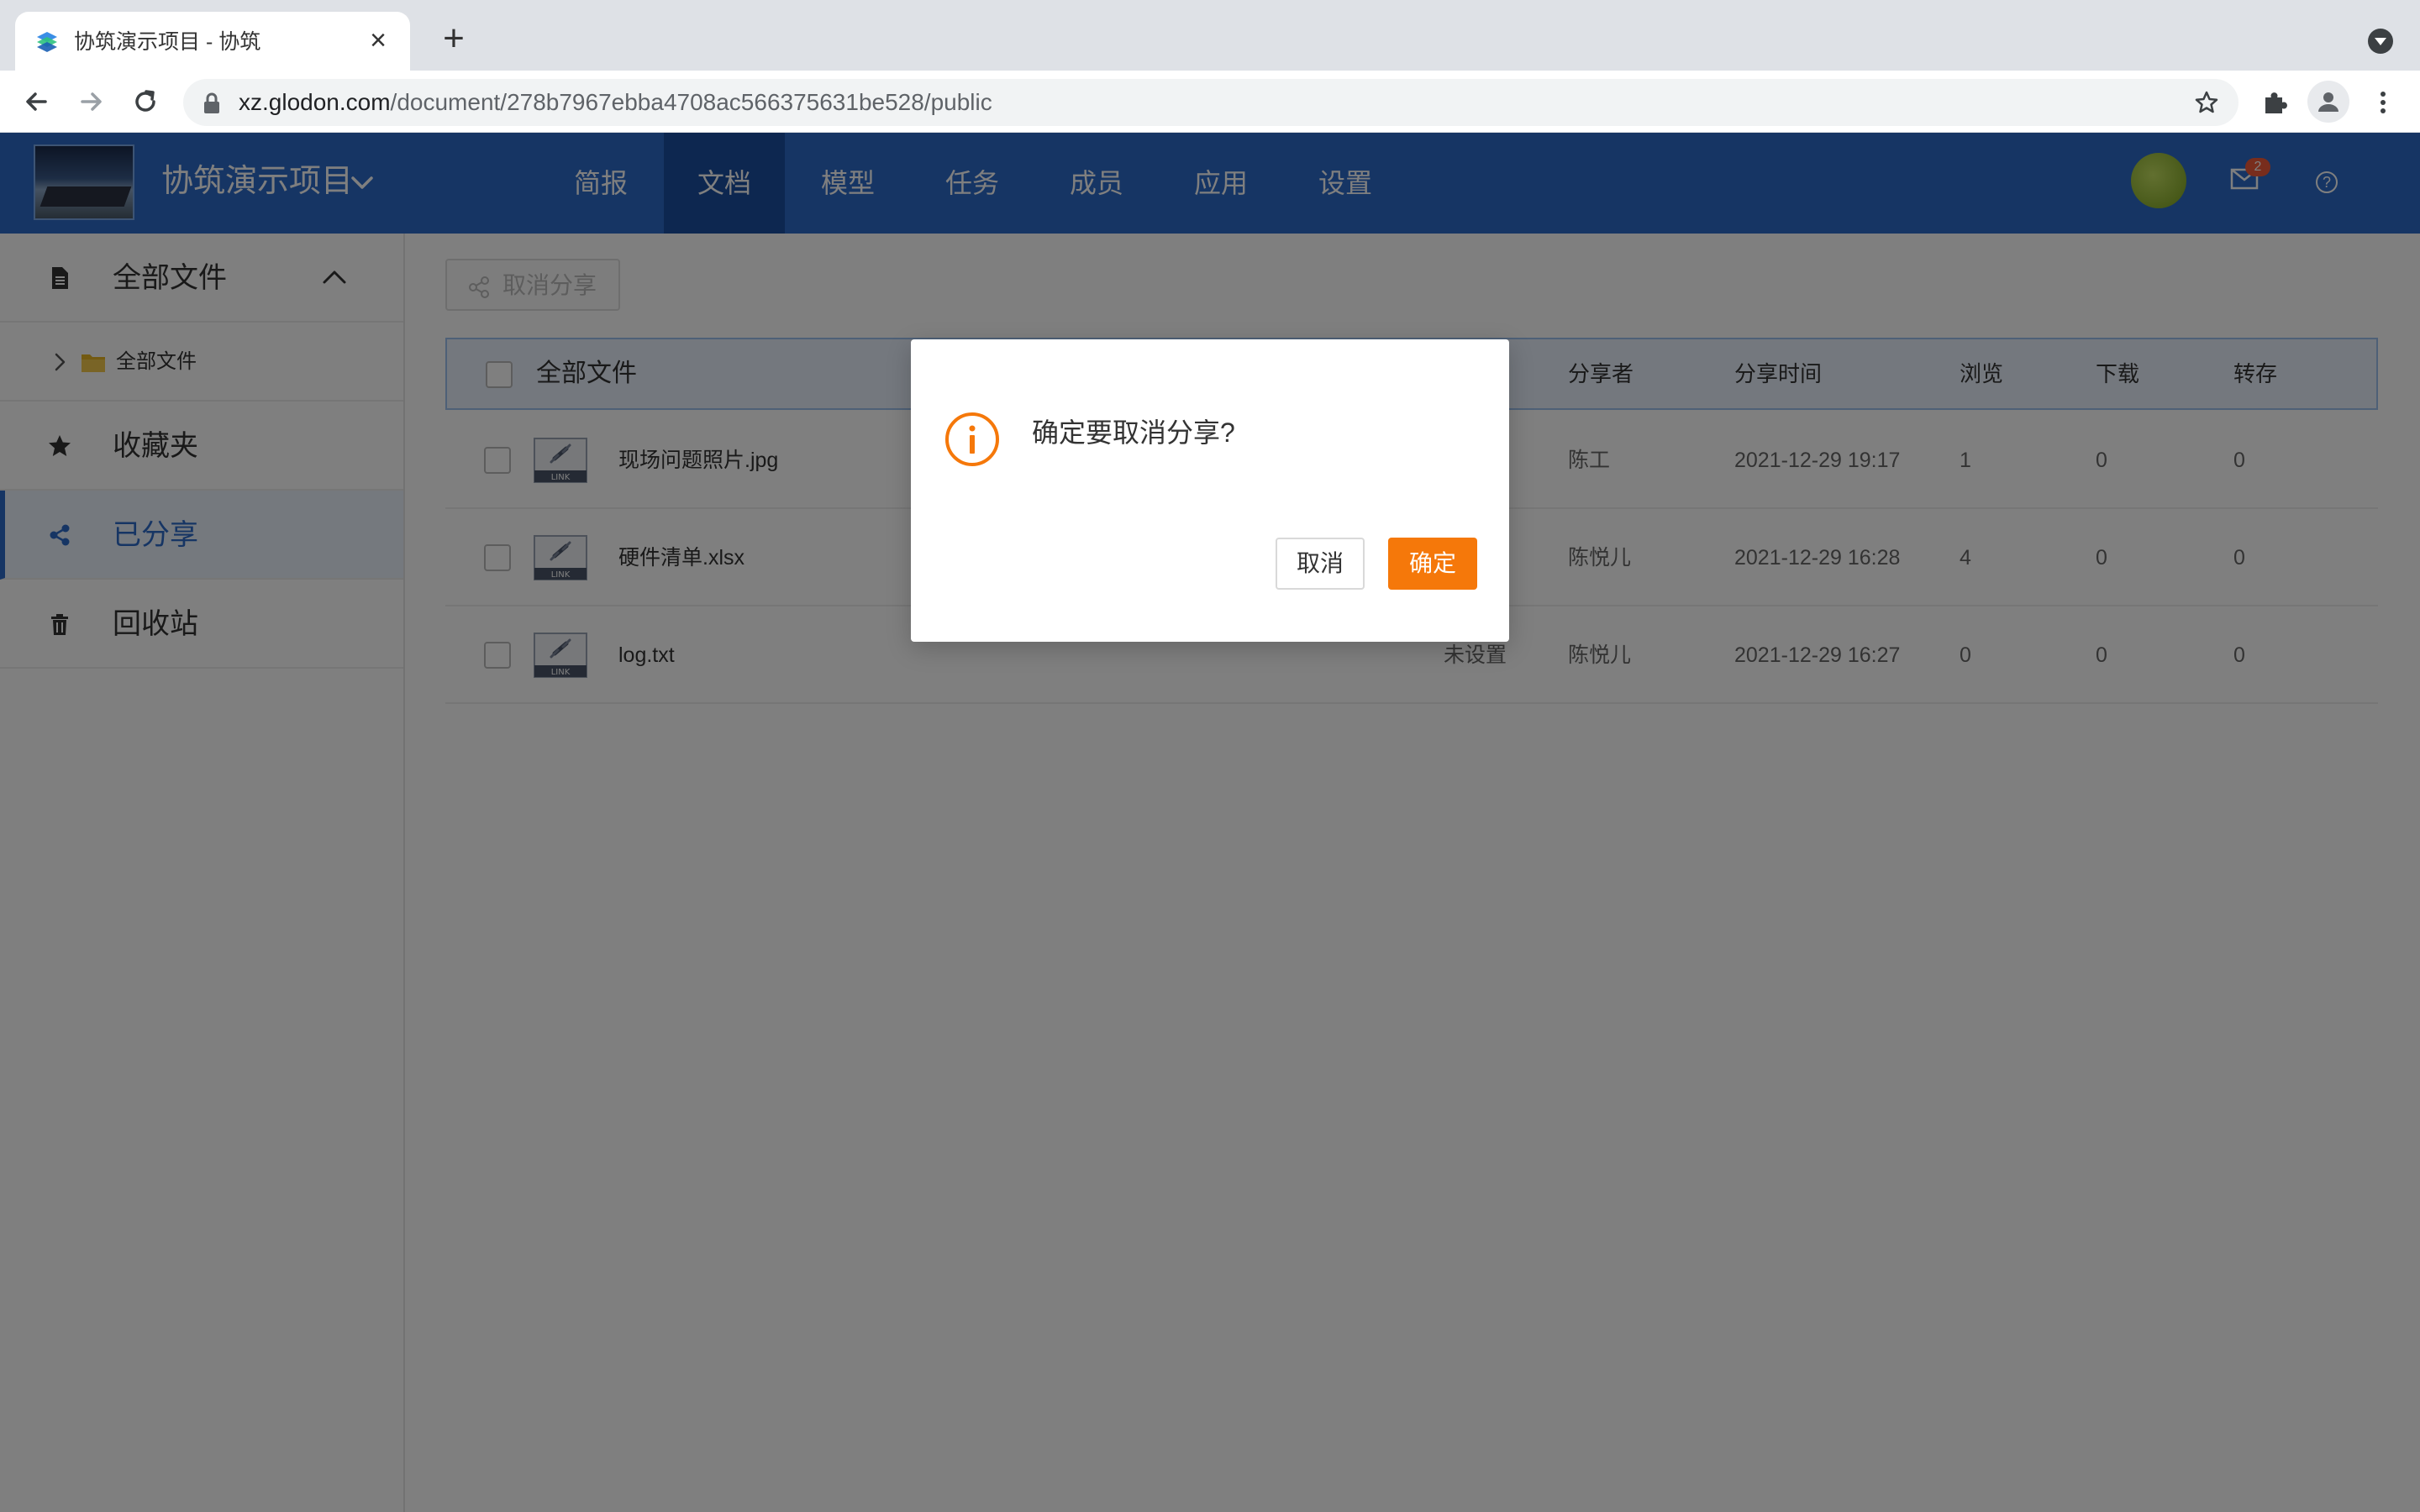 Image resolution: width=2420 pixels, height=1512 pixels. Describe the element at coordinates (454, 38) in the screenshot. I see `new-tab-icon: +` at that location.